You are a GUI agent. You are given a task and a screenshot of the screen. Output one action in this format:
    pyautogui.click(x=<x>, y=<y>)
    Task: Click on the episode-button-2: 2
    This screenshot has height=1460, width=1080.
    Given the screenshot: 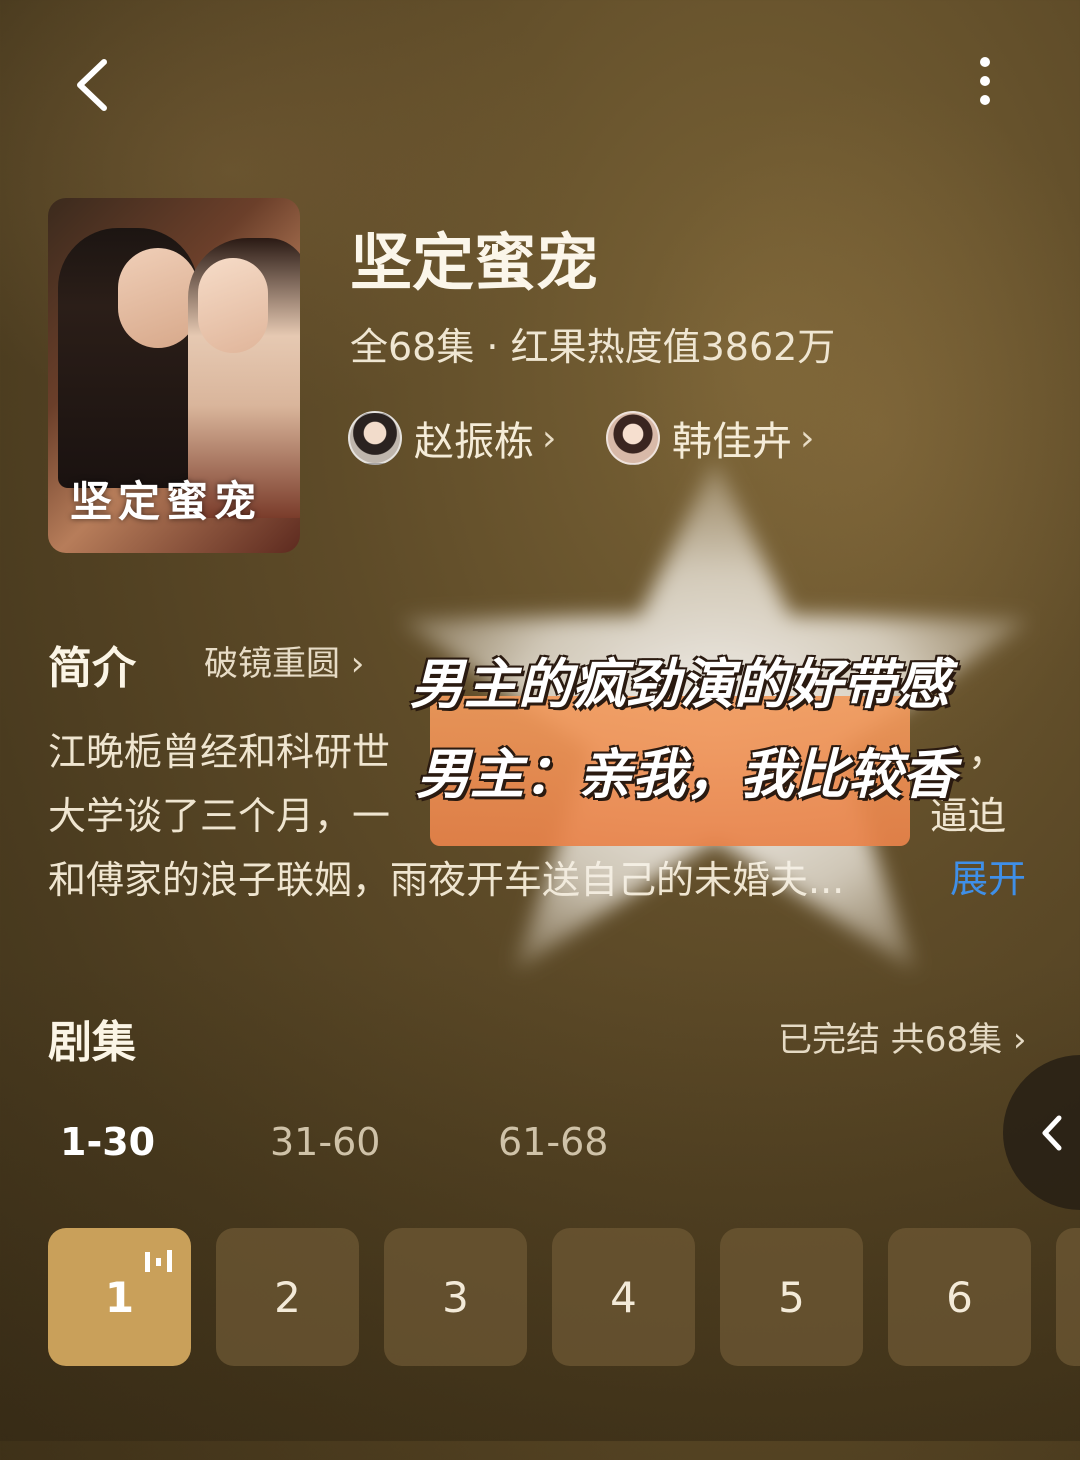 What is the action you would take?
    pyautogui.click(x=287, y=1297)
    